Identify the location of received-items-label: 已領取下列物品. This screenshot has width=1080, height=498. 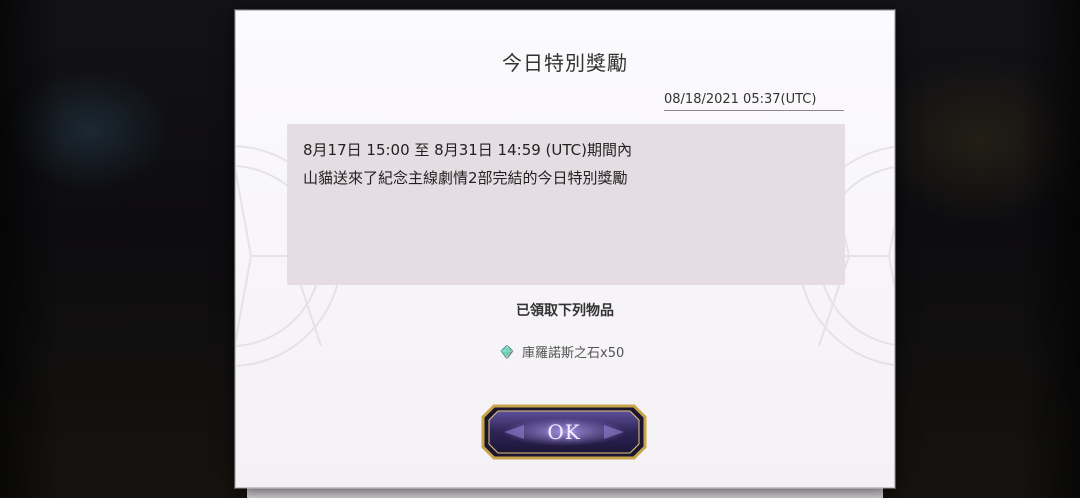
(565, 311).